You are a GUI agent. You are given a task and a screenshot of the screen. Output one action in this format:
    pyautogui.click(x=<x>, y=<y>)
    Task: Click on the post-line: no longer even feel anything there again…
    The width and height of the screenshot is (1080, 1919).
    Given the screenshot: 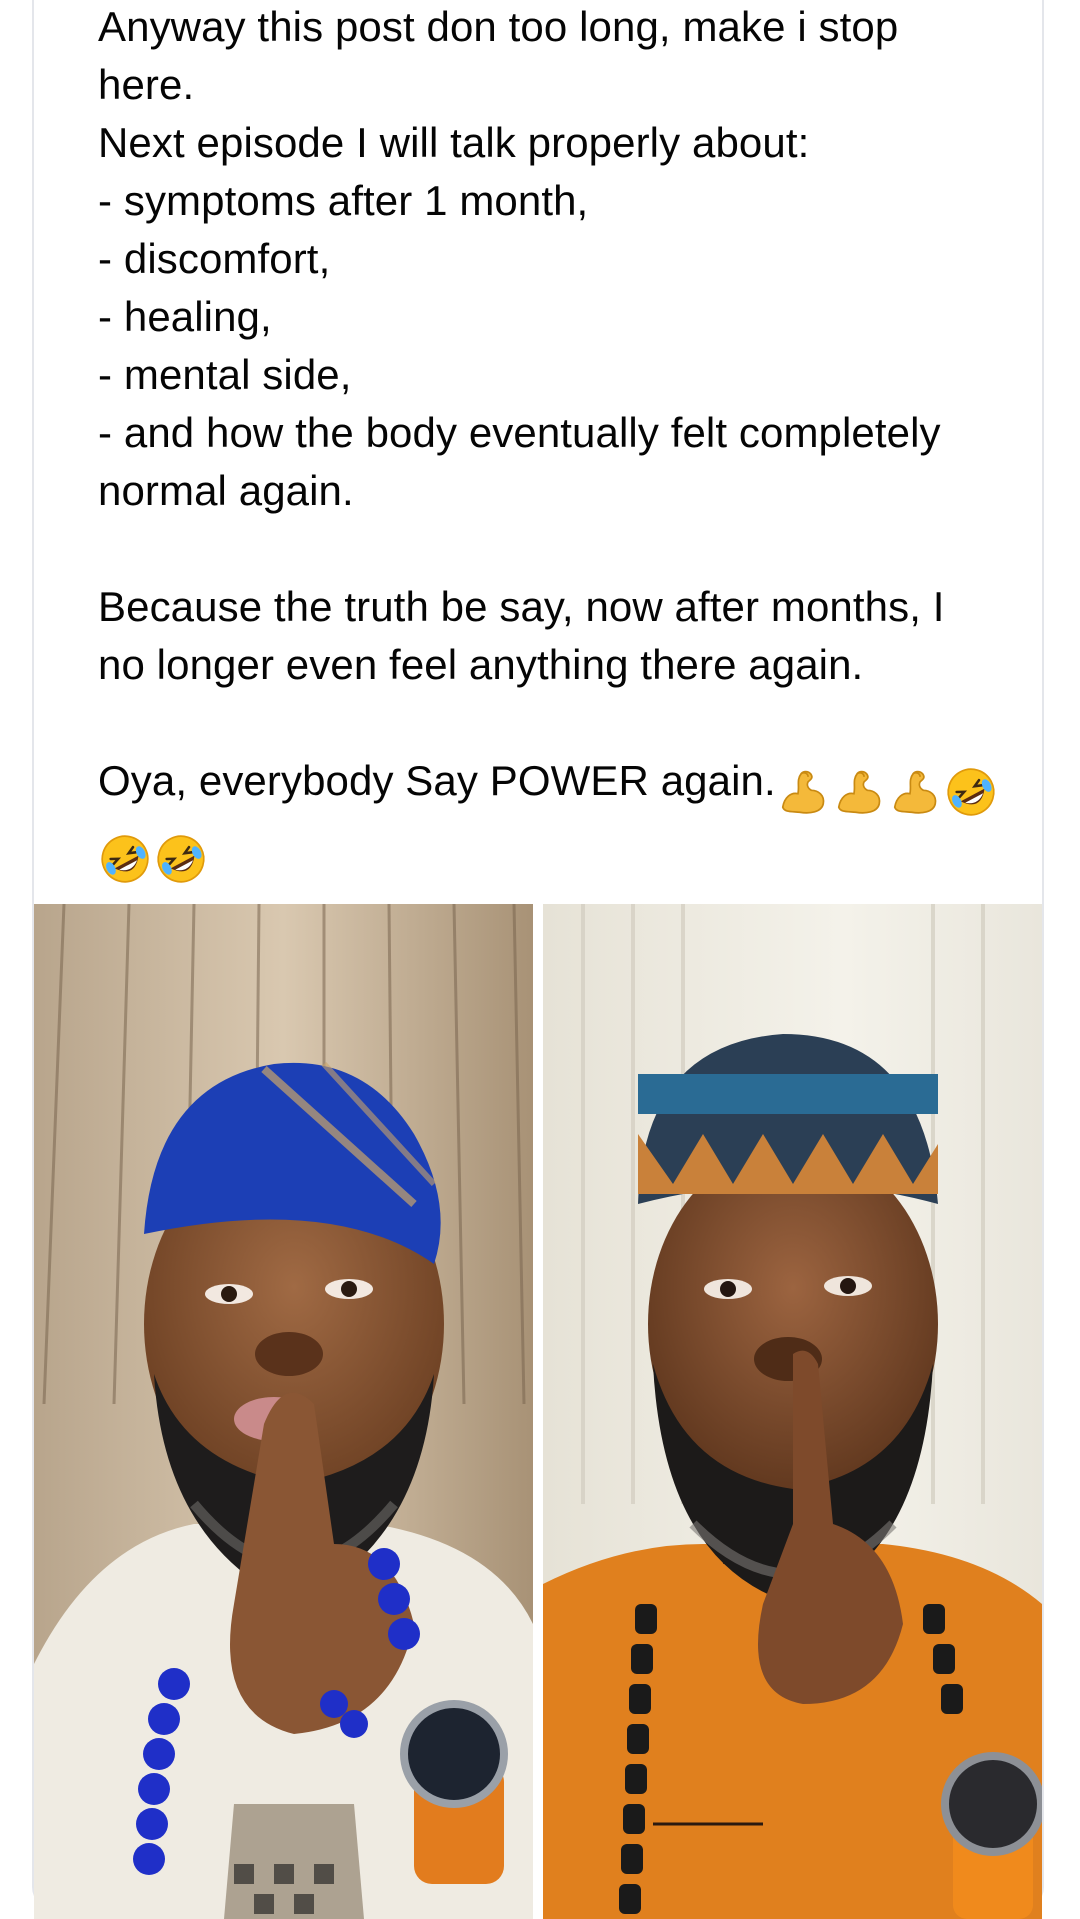 What is the action you would take?
    pyautogui.click(x=481, y=664)
    